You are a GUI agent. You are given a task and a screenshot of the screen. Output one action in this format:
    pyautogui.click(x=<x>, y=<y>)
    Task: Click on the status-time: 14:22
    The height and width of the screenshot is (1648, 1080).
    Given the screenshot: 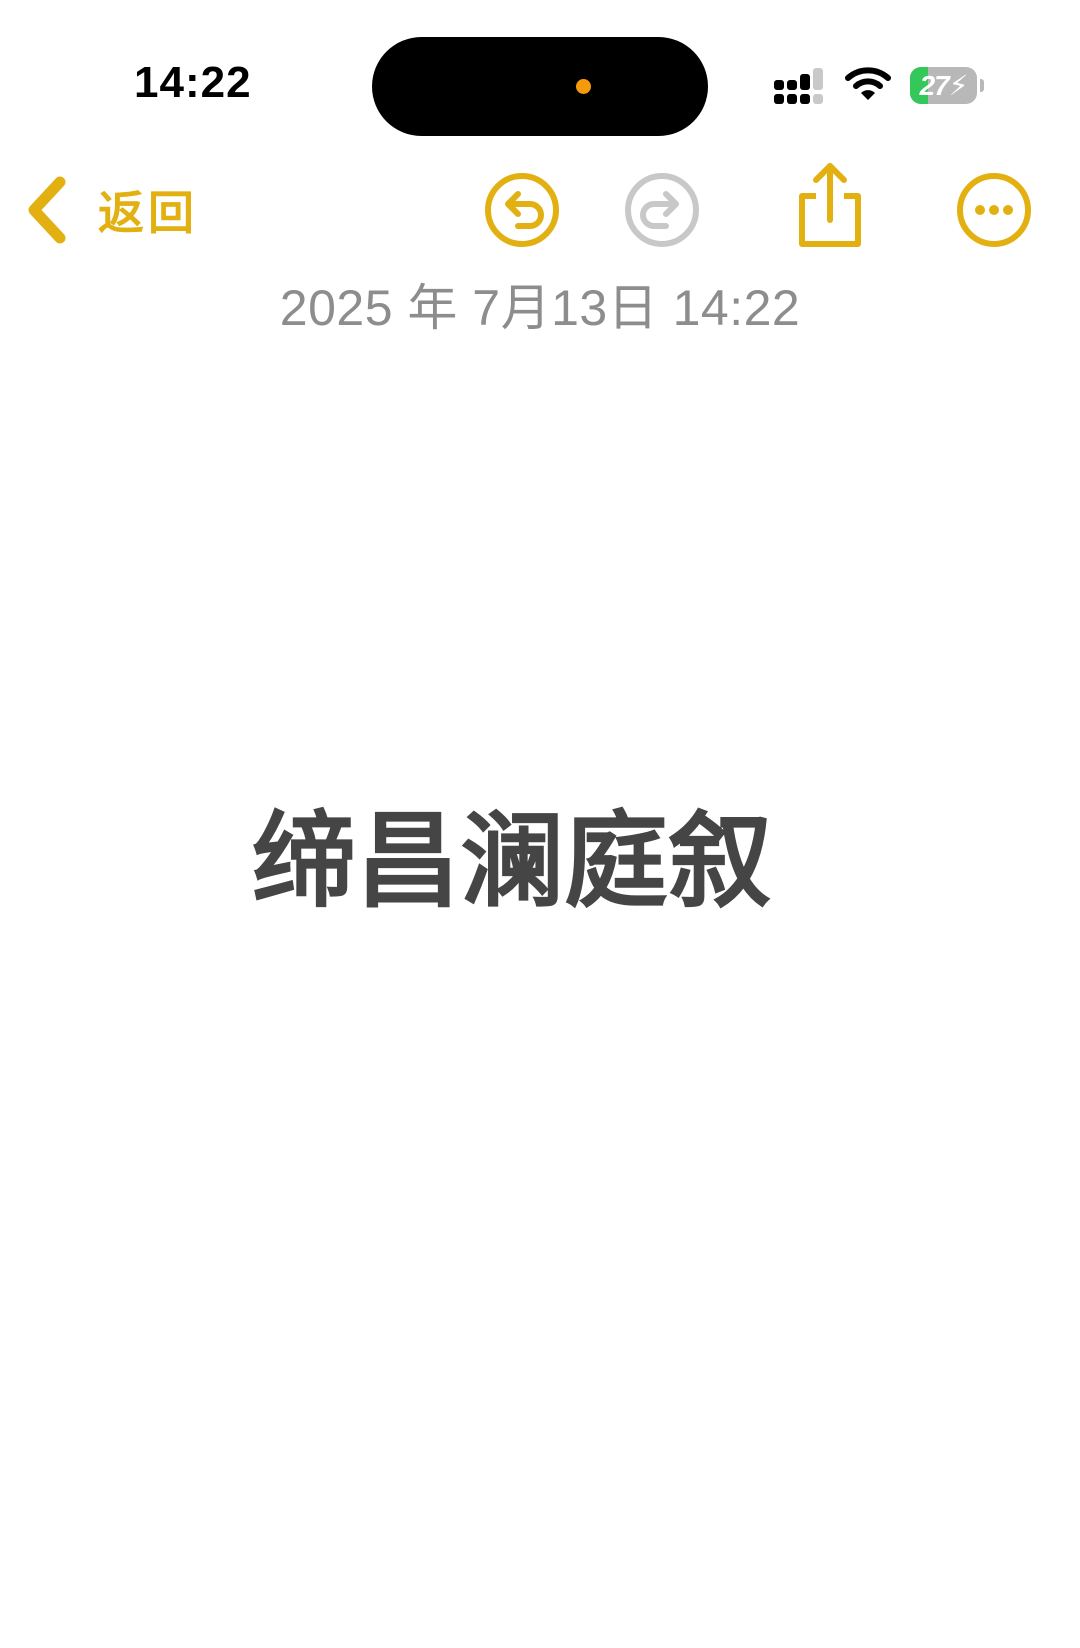 What is the action you would take?
    pyautogui.click(x=193, y=82)
    